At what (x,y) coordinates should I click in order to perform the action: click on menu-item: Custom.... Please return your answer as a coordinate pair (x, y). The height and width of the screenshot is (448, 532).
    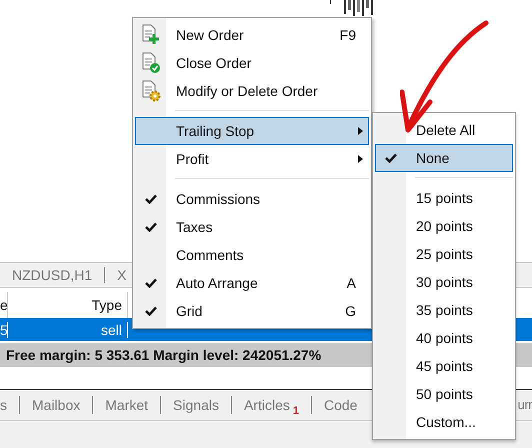
    Looking at the image, I should click on (444, 422).